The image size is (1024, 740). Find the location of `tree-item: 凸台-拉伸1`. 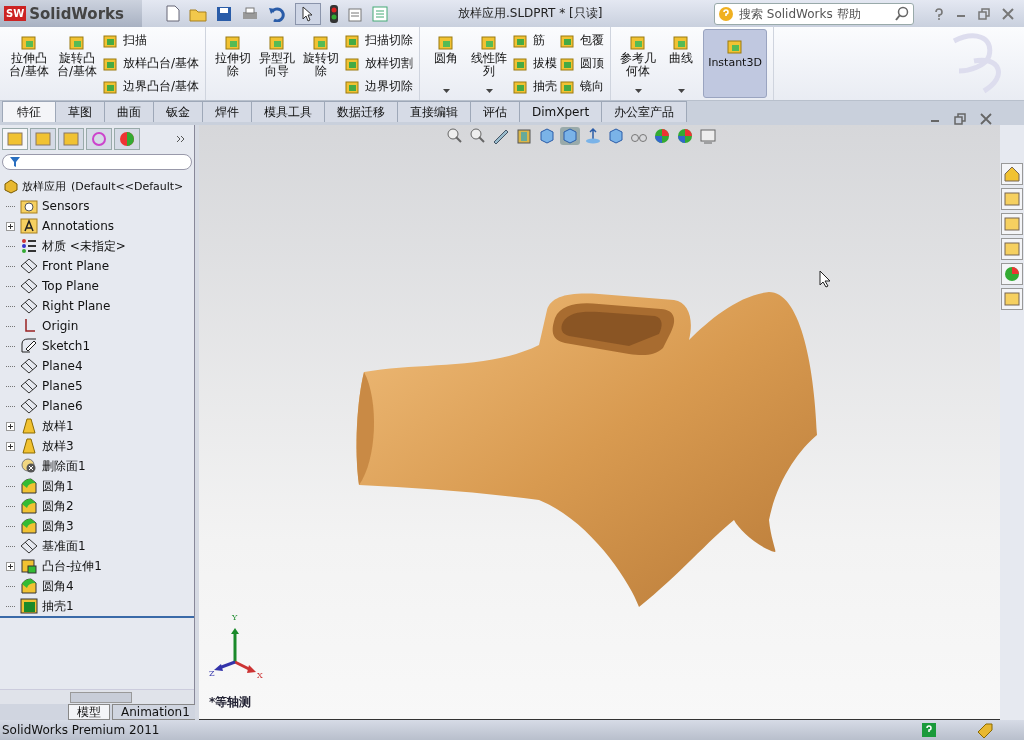

tree-item: 凸台-拉伸1 is located at coordinates (72, 566).